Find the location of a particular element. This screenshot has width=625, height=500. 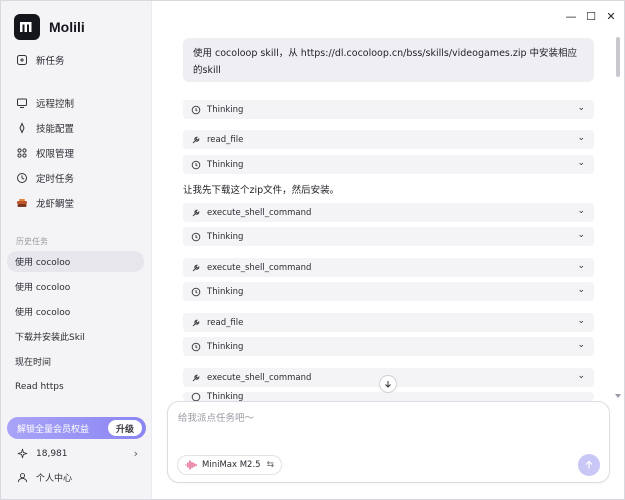

assistant-text: 让我先下载这个zip文件，然后安装。 is located at coordinates (261, 190).